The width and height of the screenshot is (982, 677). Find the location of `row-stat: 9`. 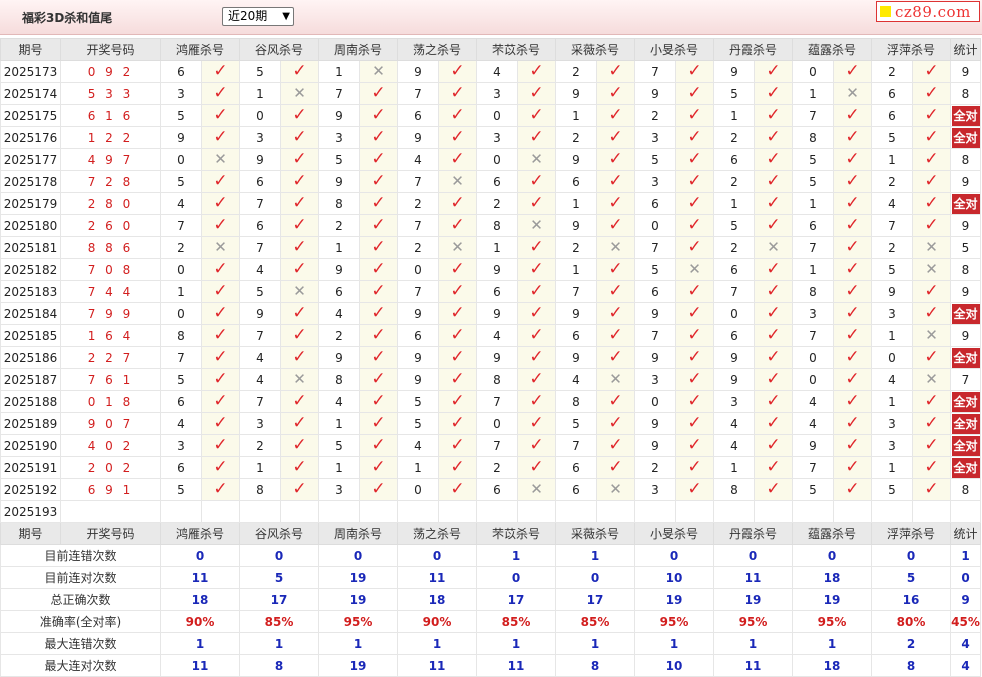

row-stat: 9 is located at coordinates (965, 181).